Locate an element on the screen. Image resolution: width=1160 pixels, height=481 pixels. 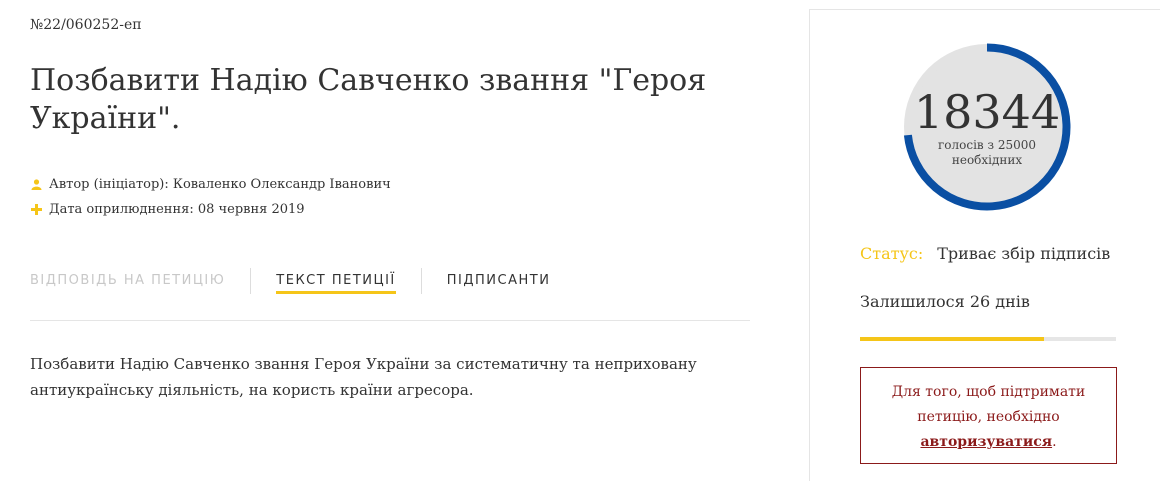
tab-answer: ВІДПОВІДЬ НА ПЕТИЦІЮ is located at coordinates (128, 280).